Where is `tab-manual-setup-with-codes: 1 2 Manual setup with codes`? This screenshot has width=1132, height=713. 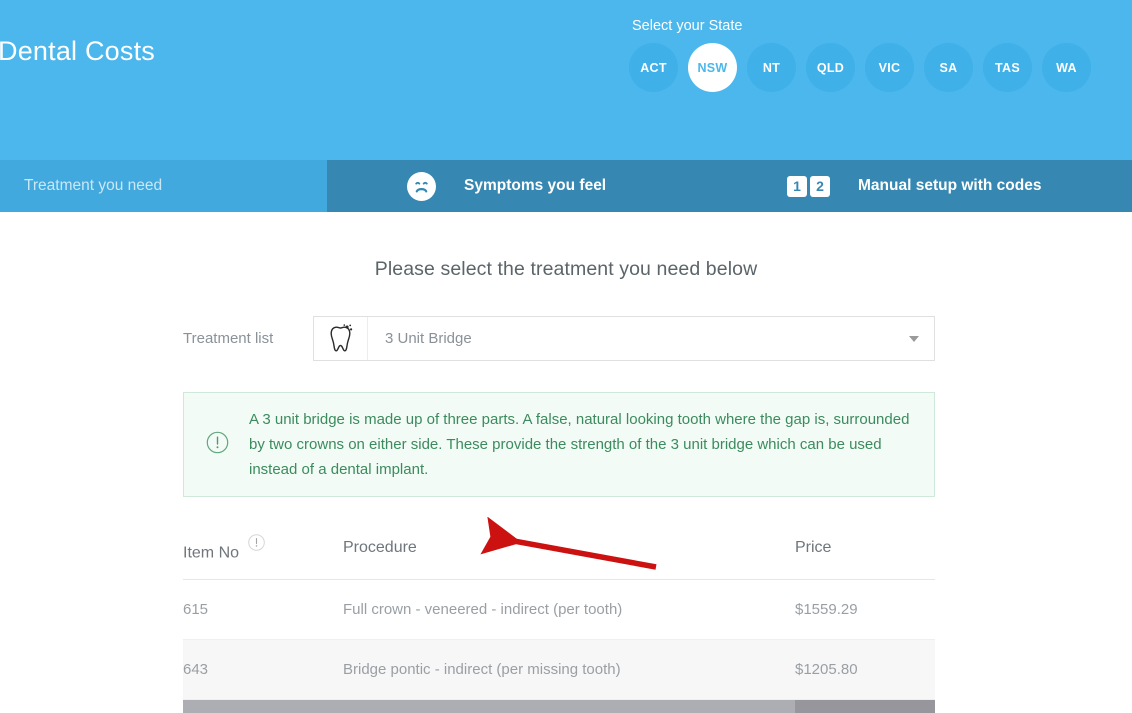
tab-manual-setup-with-codes: 1 2 Manual setup with codes is located at coordinates (939, 186).